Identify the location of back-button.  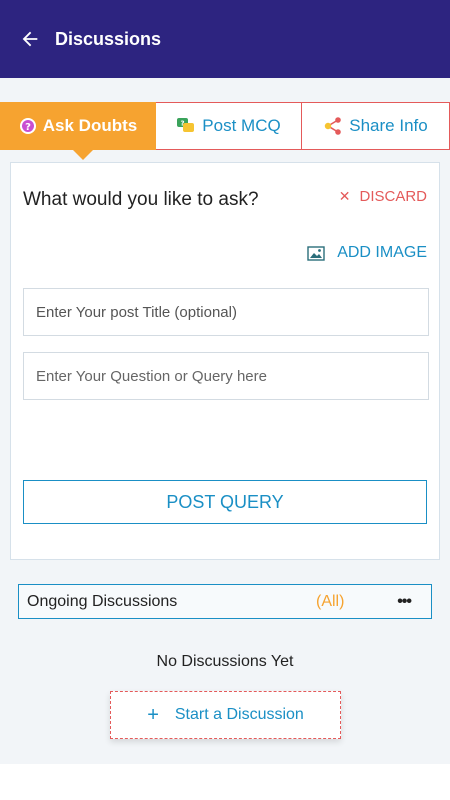
(30, 39).